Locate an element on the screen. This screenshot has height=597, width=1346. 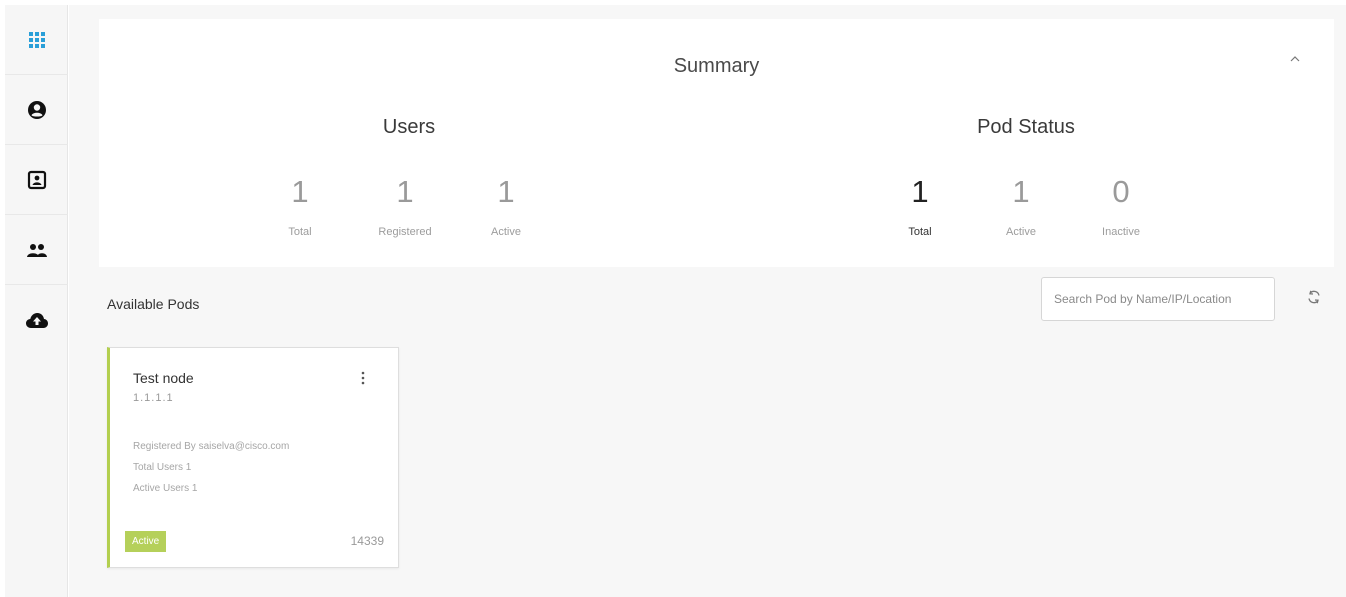
pods-total-stat: 1 Total is located at coordinates (920, 206).